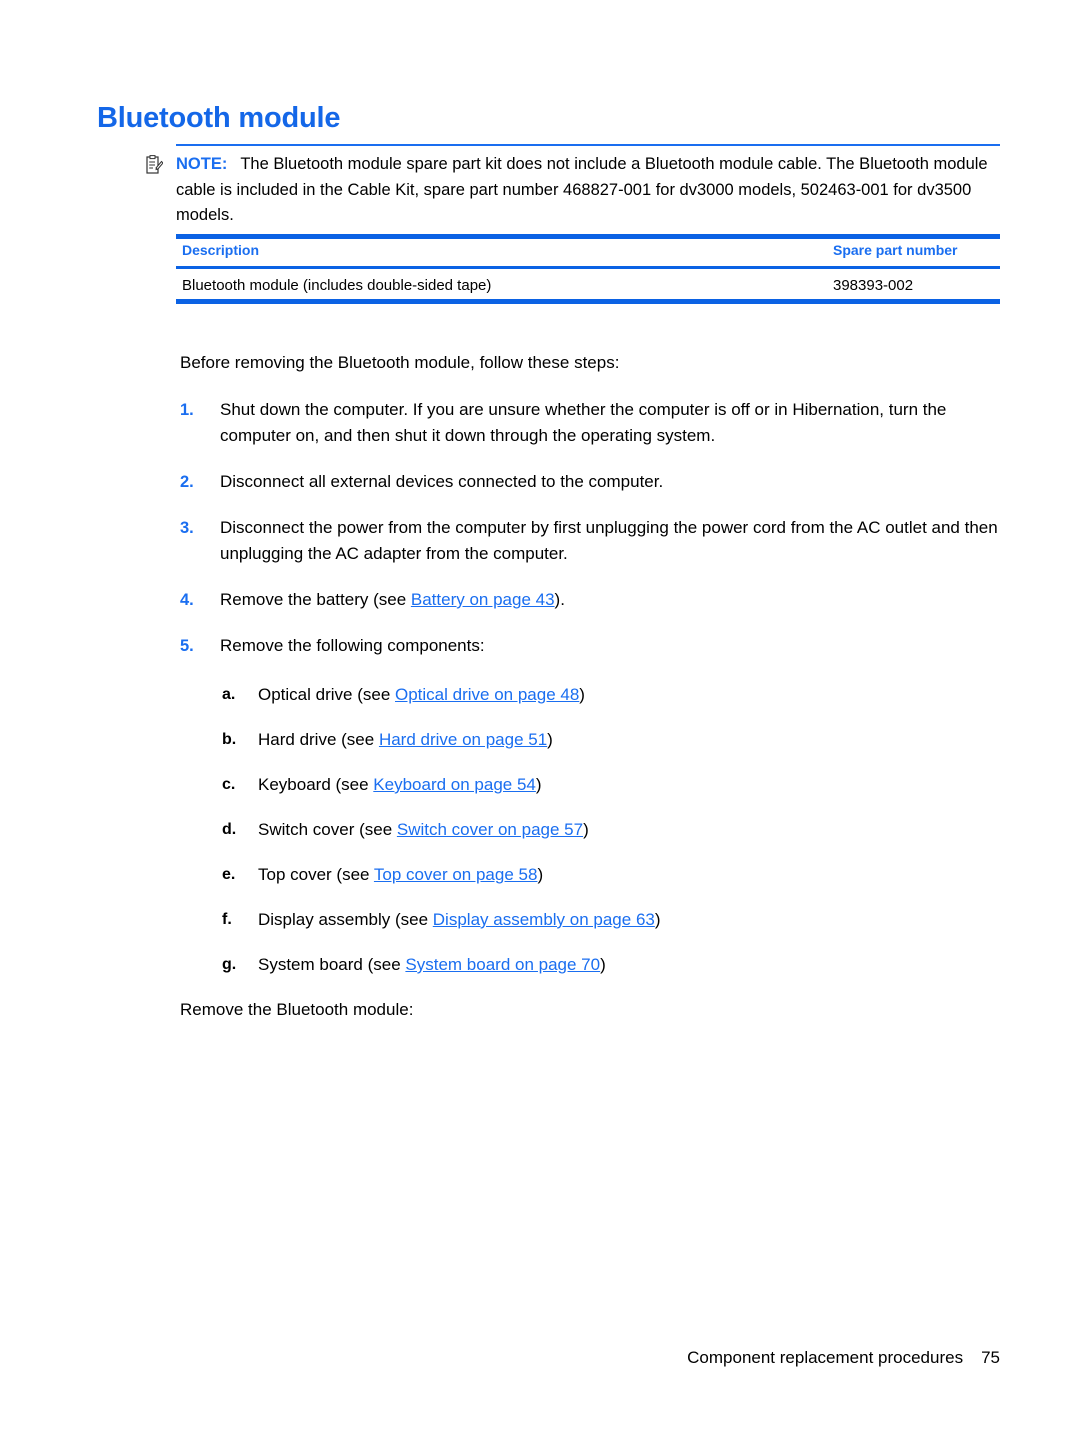 The width and height of the screenshot is (1080, 1437). I want to click on substep-e: e. Top cover (see Top cover on page 58), so click(590, 875).